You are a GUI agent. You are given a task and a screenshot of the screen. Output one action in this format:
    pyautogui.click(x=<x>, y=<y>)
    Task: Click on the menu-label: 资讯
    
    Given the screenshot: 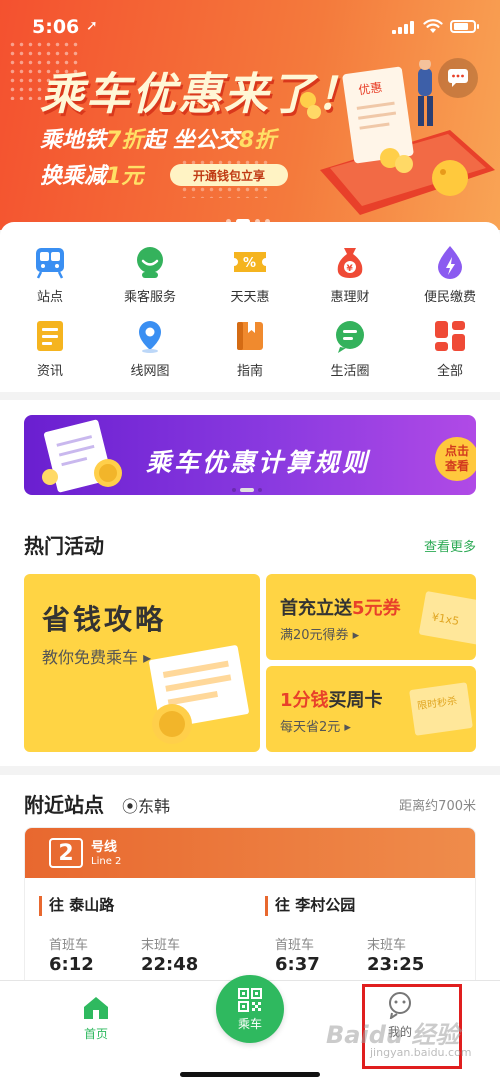 What is the action you would take?
    pyautogui.click(x=49, y=371)
    